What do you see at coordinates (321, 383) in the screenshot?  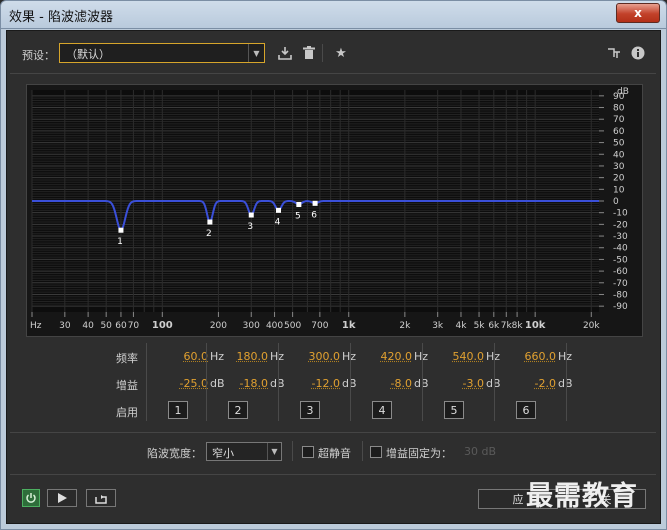 I see `gain-value-3: -12.0` at bounding box center [321, 383].